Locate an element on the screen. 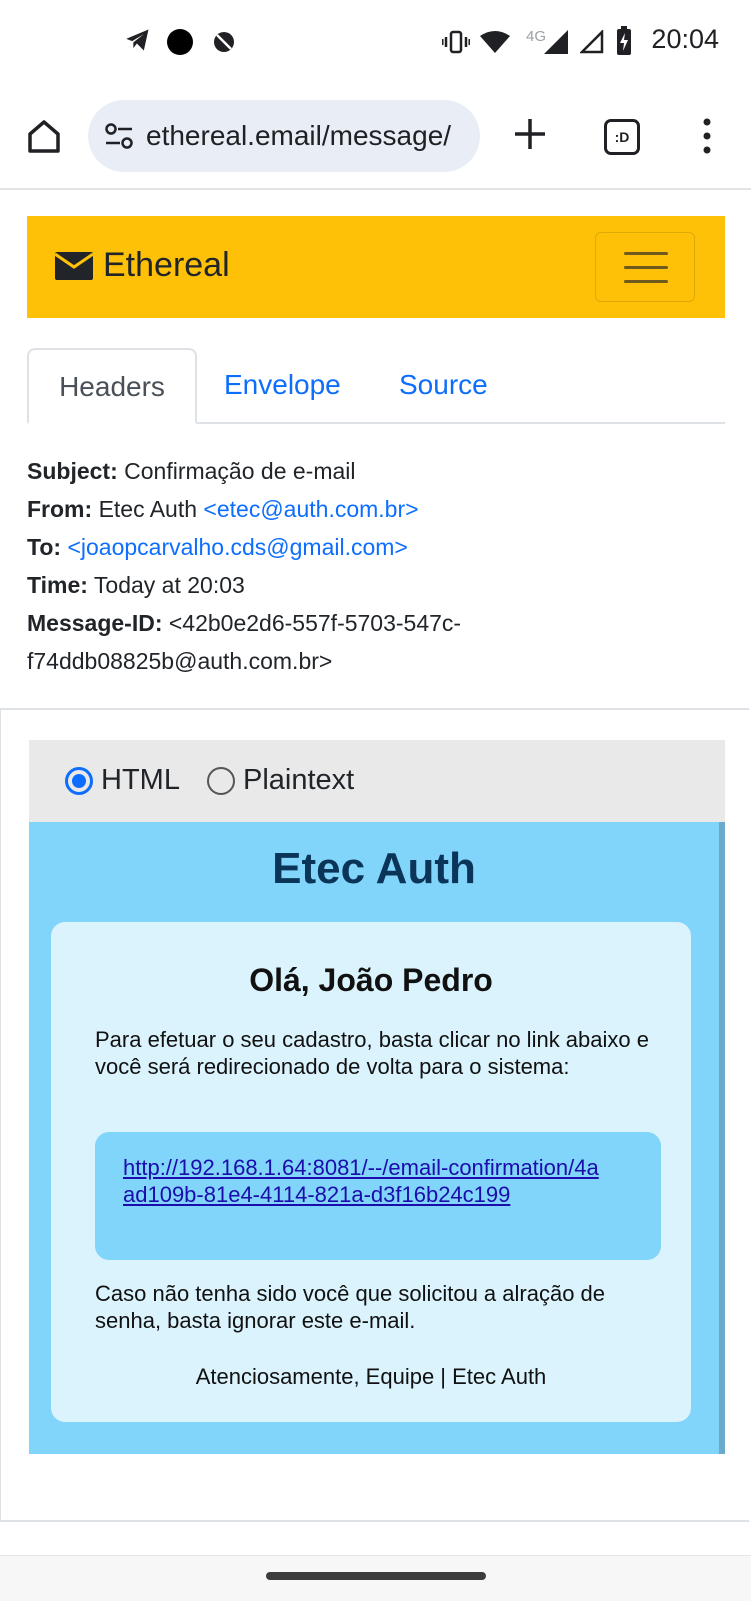  address-bar: ethereal.email/message/ is located at coordinates (284, 136).